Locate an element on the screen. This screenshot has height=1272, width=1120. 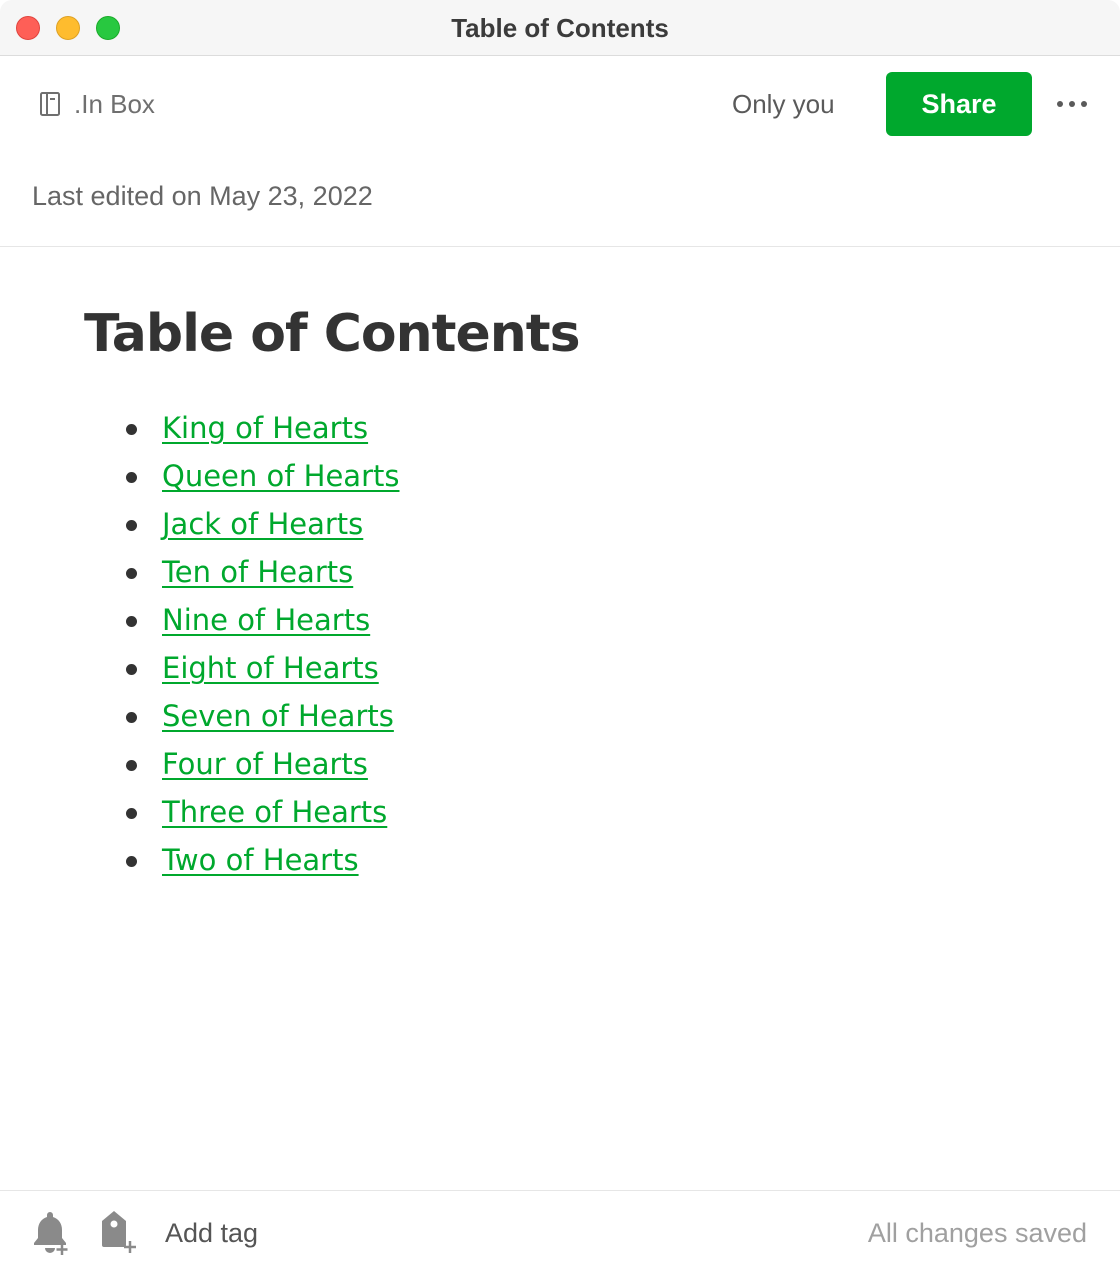
add-tag-icon is located at coordinates (119, 1232).